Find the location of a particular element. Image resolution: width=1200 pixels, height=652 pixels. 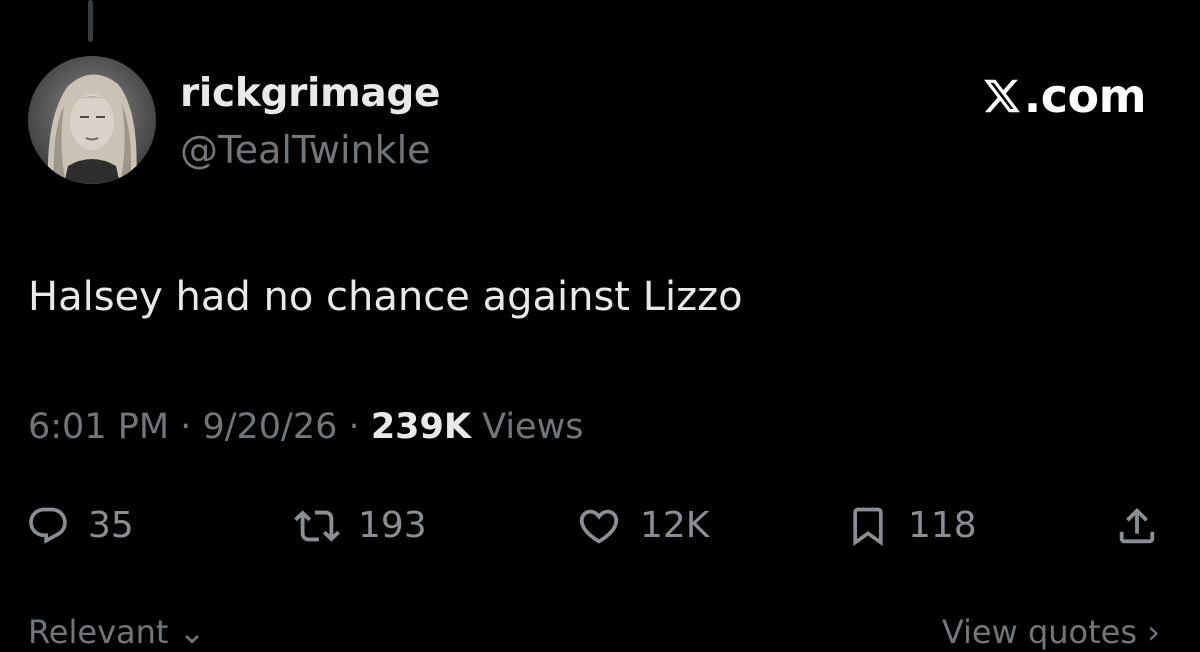

bookmark-button: 118 is located at coordinates (911, 526).